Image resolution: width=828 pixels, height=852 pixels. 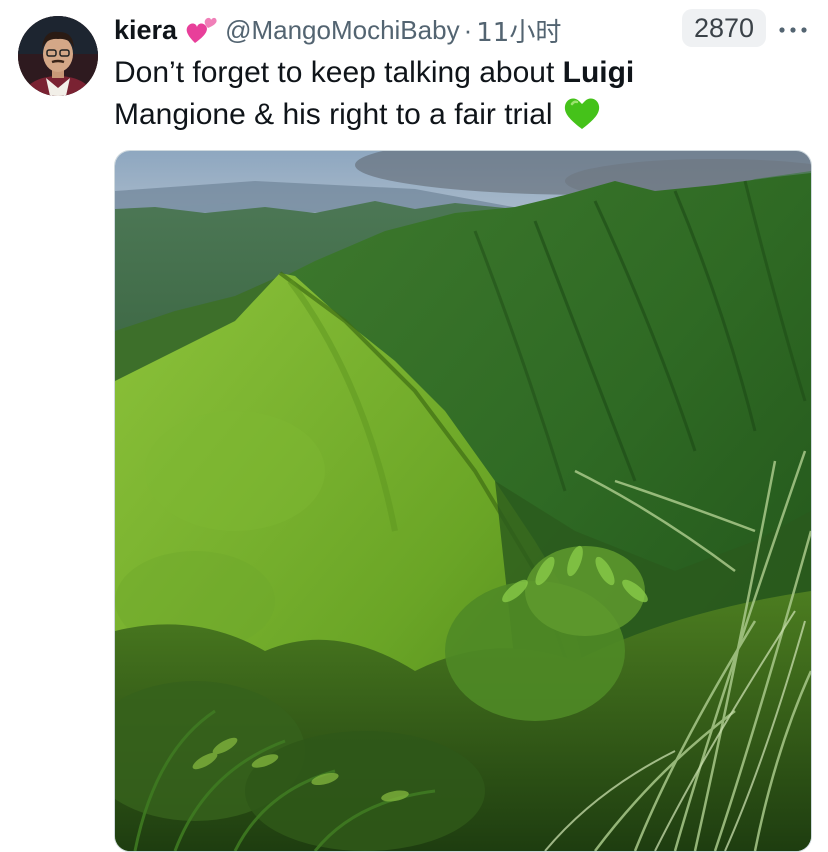 I want to click on tweet-text-bold: Luigi, so click(x=598, y=72).